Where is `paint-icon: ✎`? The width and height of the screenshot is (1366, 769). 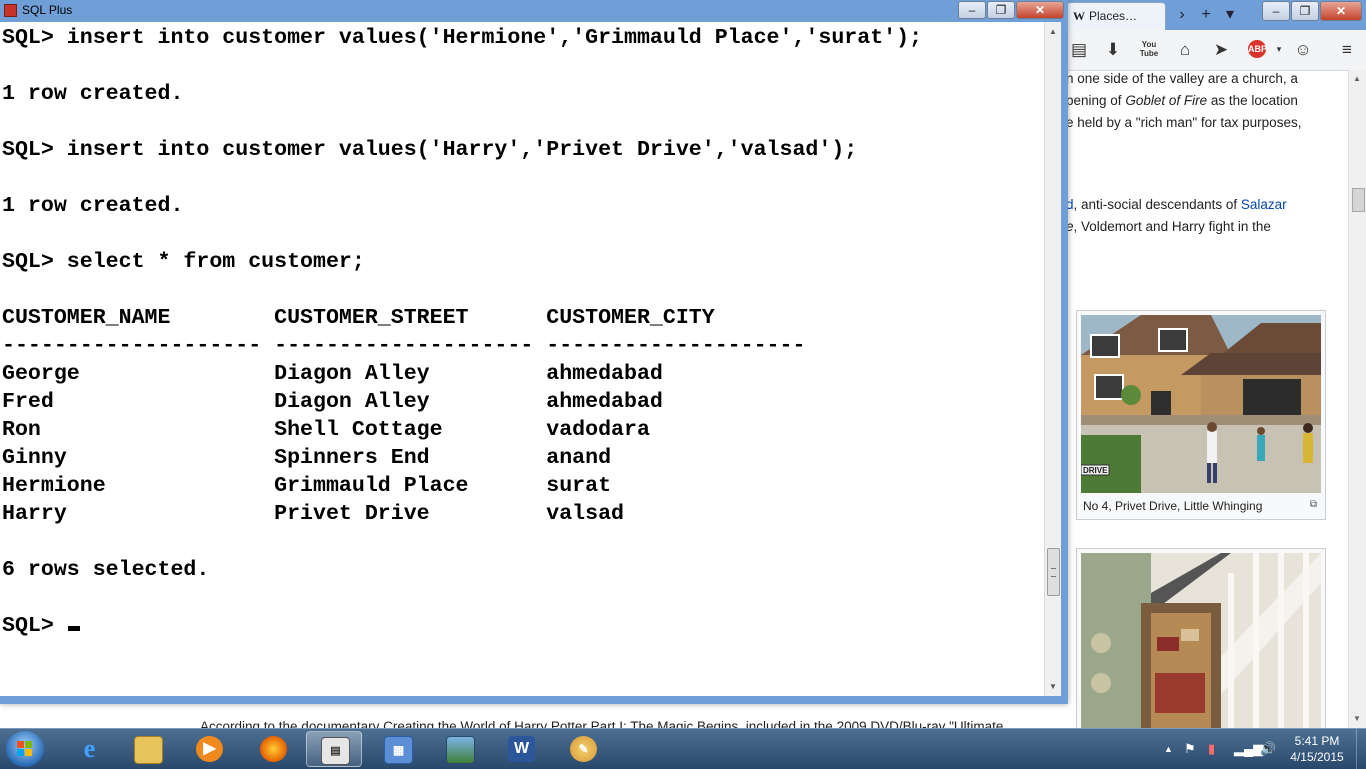
paint-icon: ✎ is located at coordinates (584, 749).